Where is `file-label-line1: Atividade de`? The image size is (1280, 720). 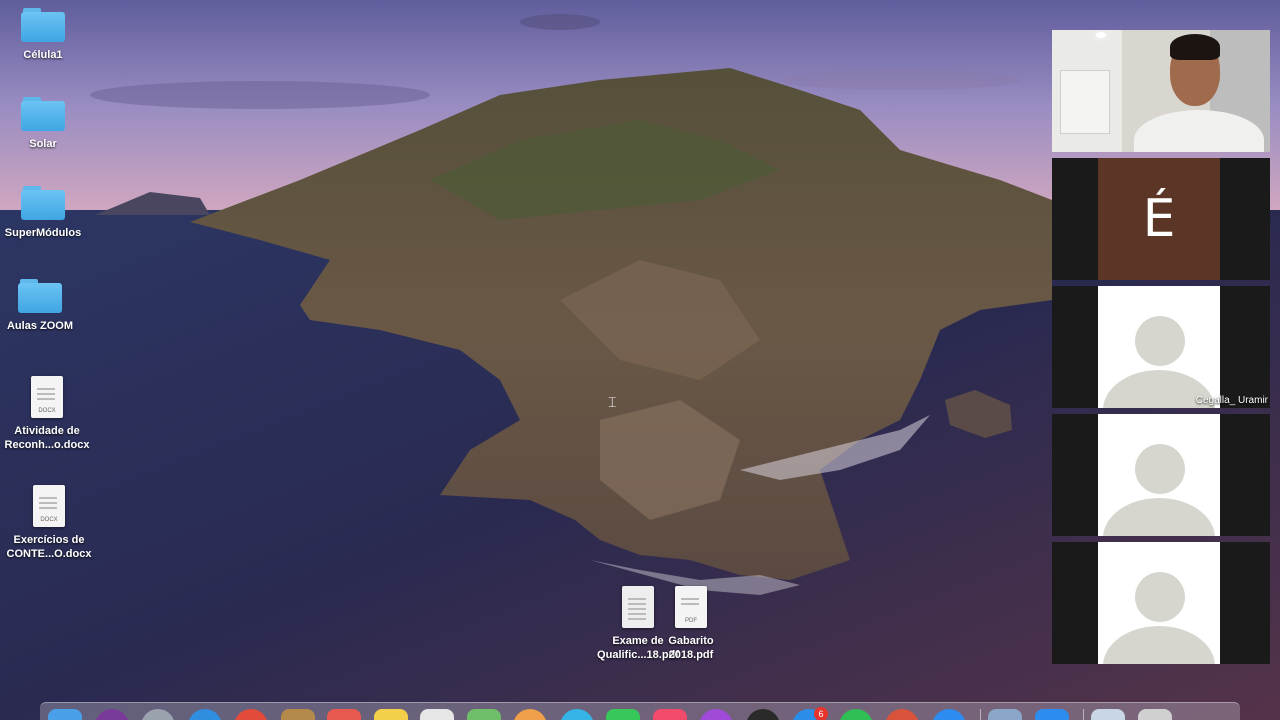
file-label-line1: Atividade de is located at coordinates (47, 431).